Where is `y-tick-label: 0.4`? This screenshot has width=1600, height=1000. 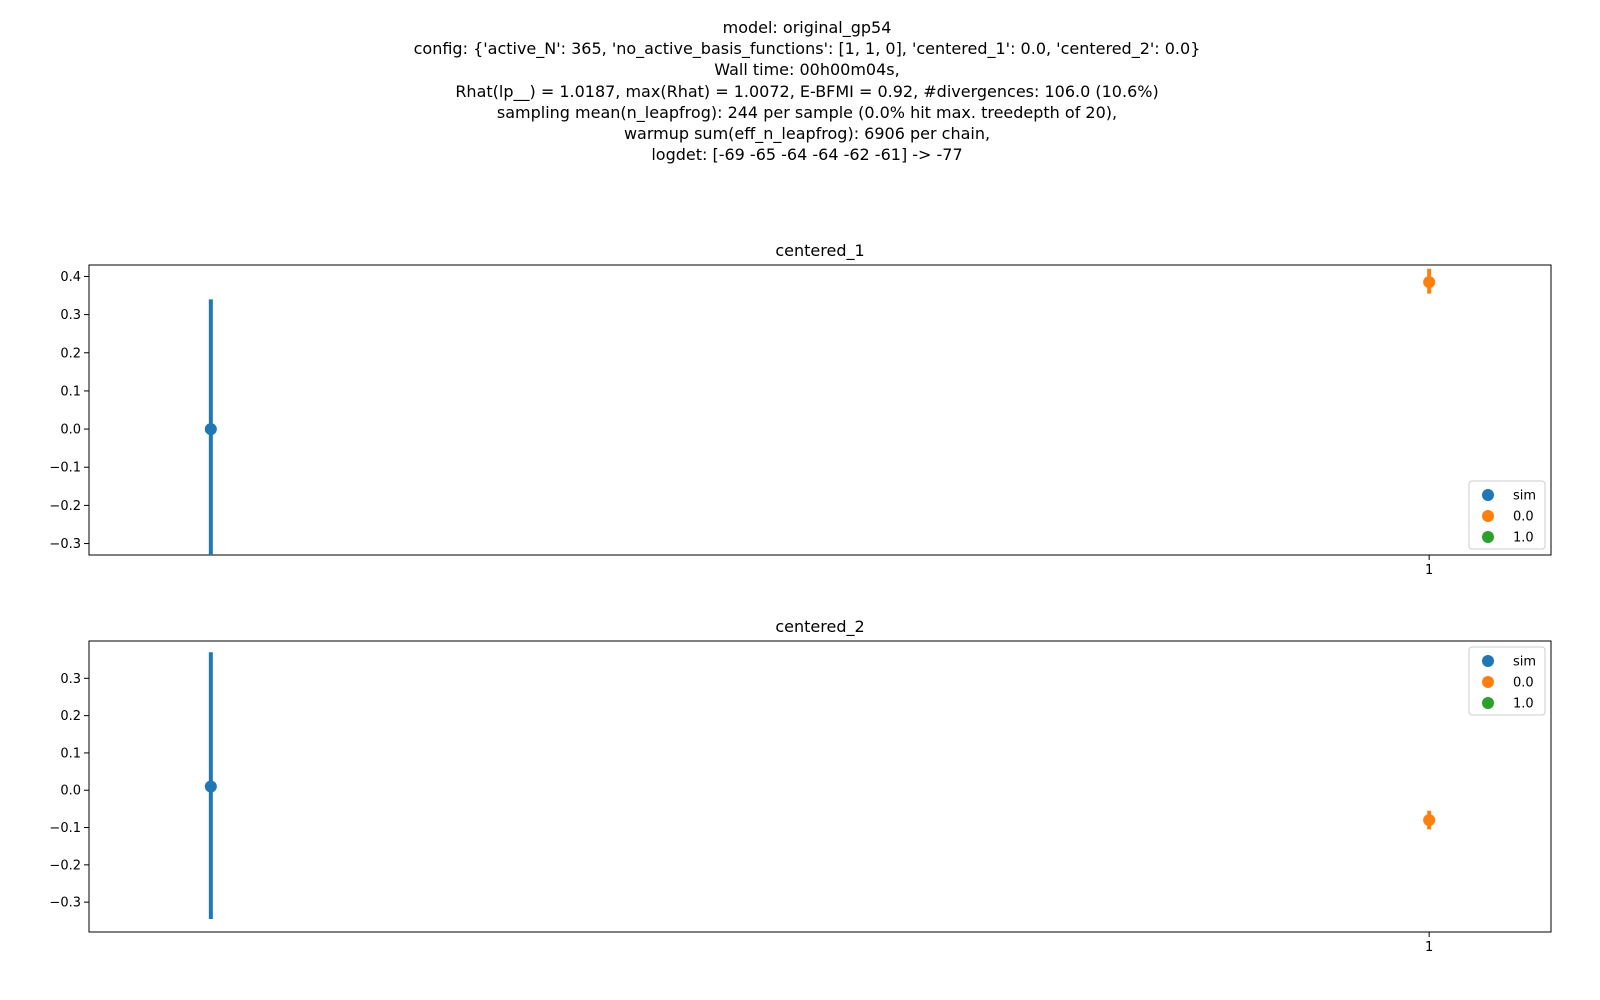 y-tick-label: 0.4 is located at coordinates (70, 277).